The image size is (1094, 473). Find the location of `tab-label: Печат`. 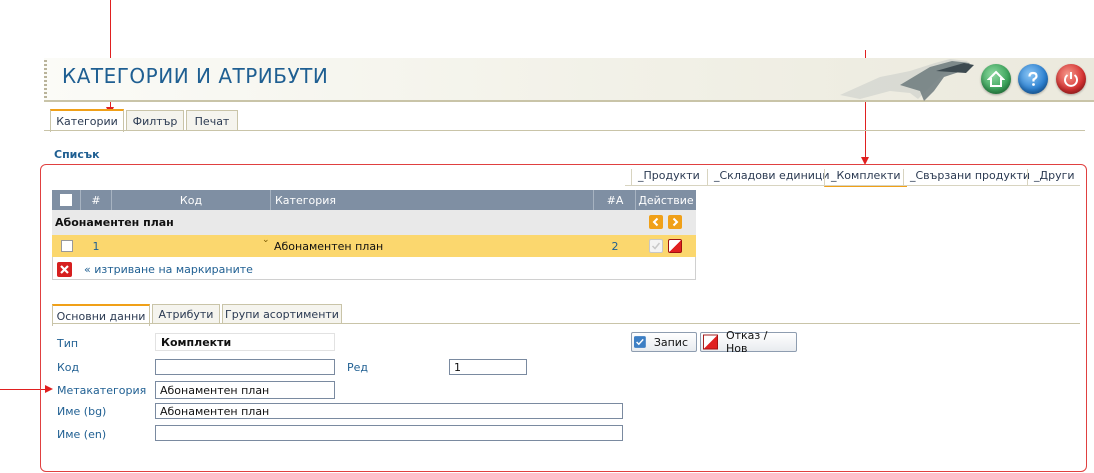

tab-label: Печат is located at coordinates (212, 121).